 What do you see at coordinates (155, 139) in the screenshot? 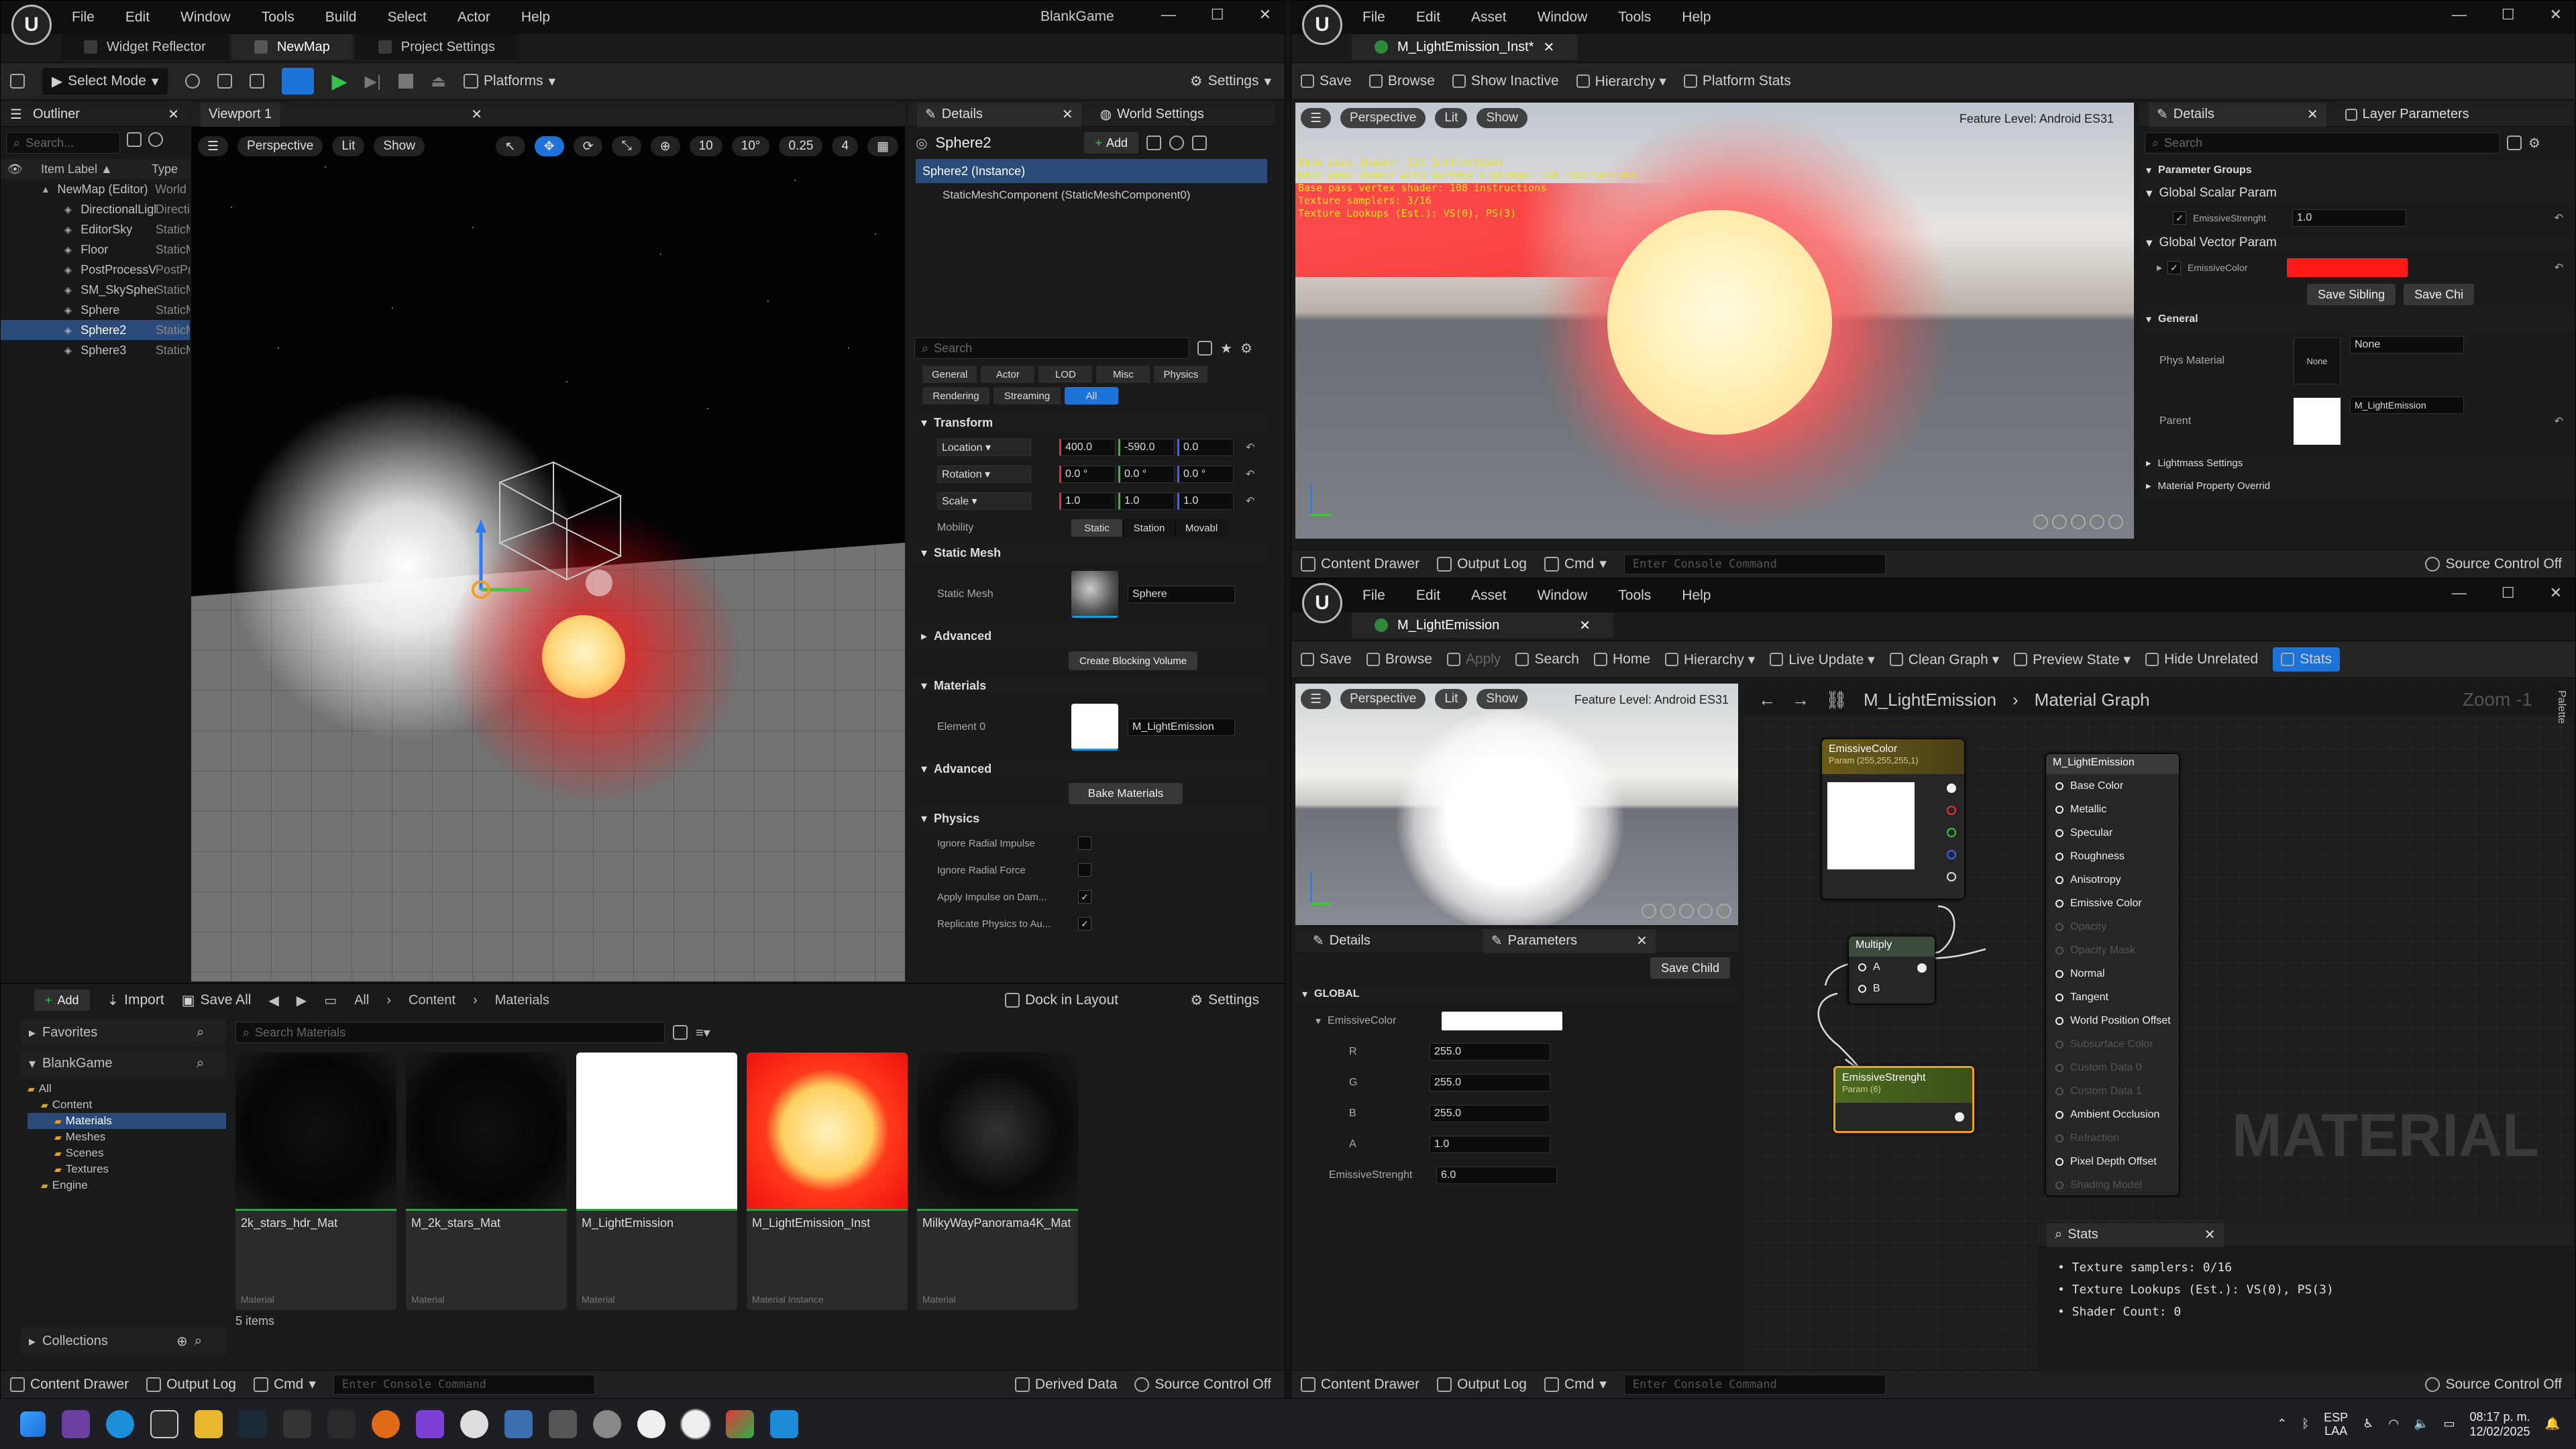
I see `settings-icon` at bounding box center [155, 139].